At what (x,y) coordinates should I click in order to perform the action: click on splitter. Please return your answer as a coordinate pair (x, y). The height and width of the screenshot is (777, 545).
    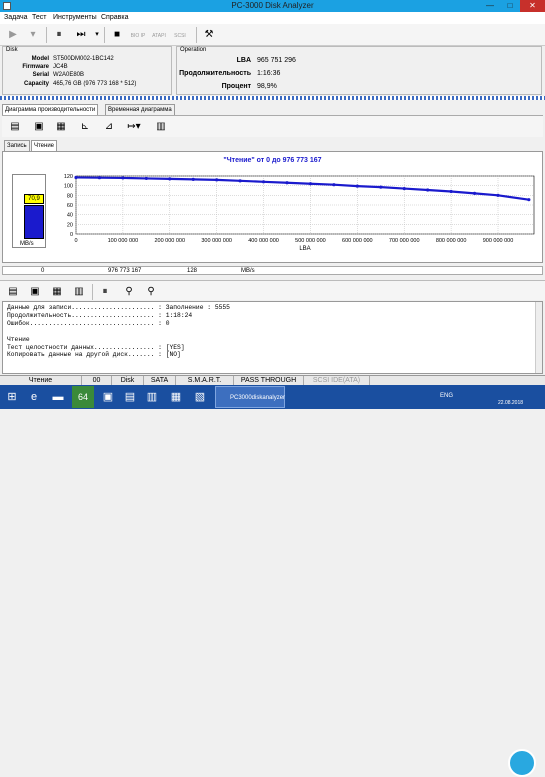
    Looking at the image, I should click on (272, 98).